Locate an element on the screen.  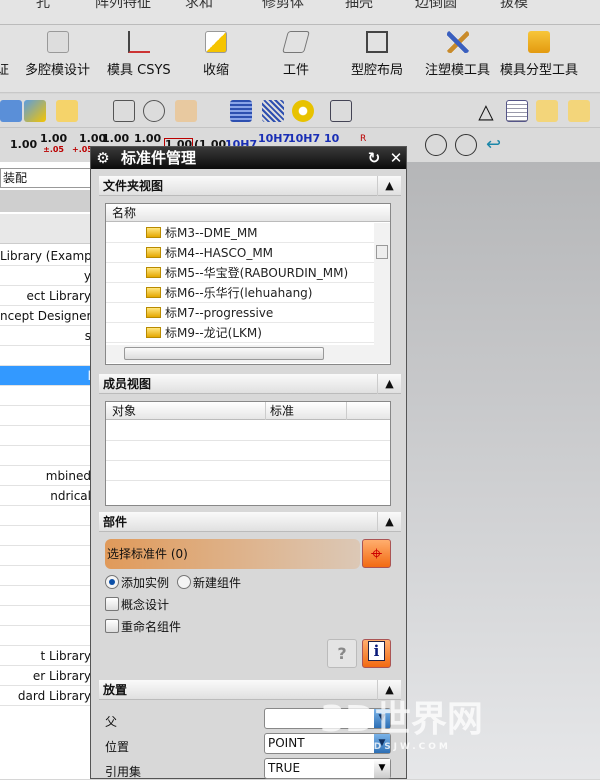
horizontal-scrollbar is located at coordinates (248, 354).